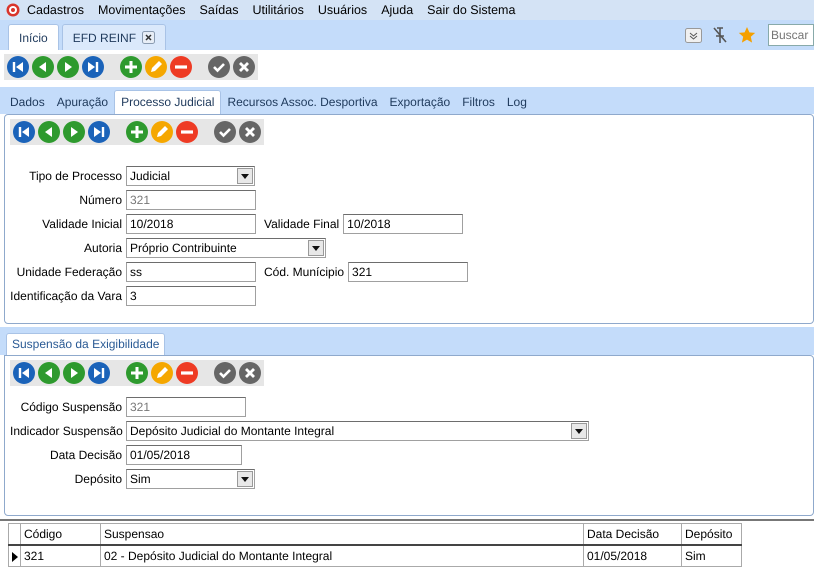 This screenshot has height=583, width=814. What do you see at coordinates (85, 455) in the screenshot?
I see `field-label: Data Decisão` at bounding box center [85, 455].